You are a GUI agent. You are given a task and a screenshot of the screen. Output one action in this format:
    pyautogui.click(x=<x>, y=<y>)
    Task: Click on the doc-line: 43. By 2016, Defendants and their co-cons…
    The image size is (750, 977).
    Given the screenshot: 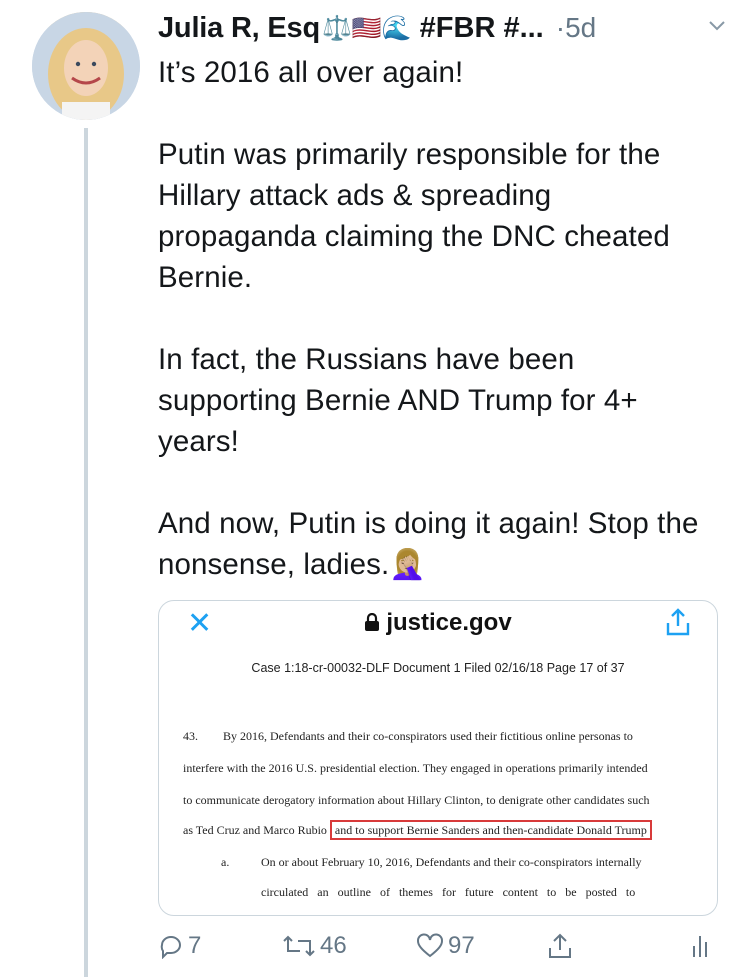 What is the action you would take?
    pyautogui.click(x=443, y=736)
    